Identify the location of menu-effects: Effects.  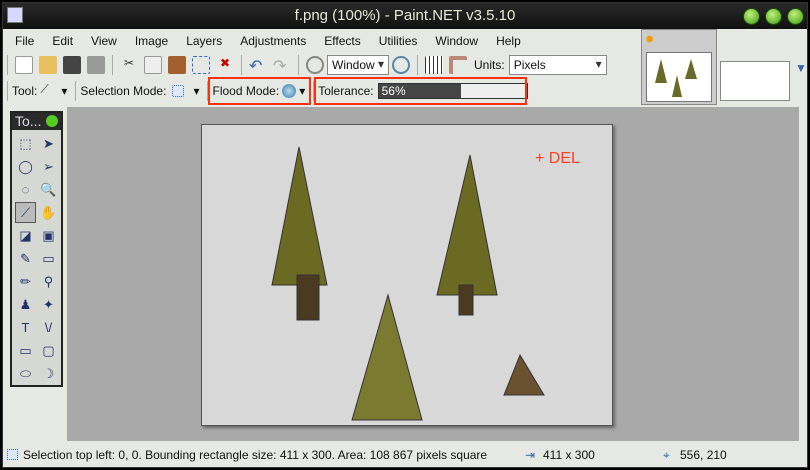
(342, 42).